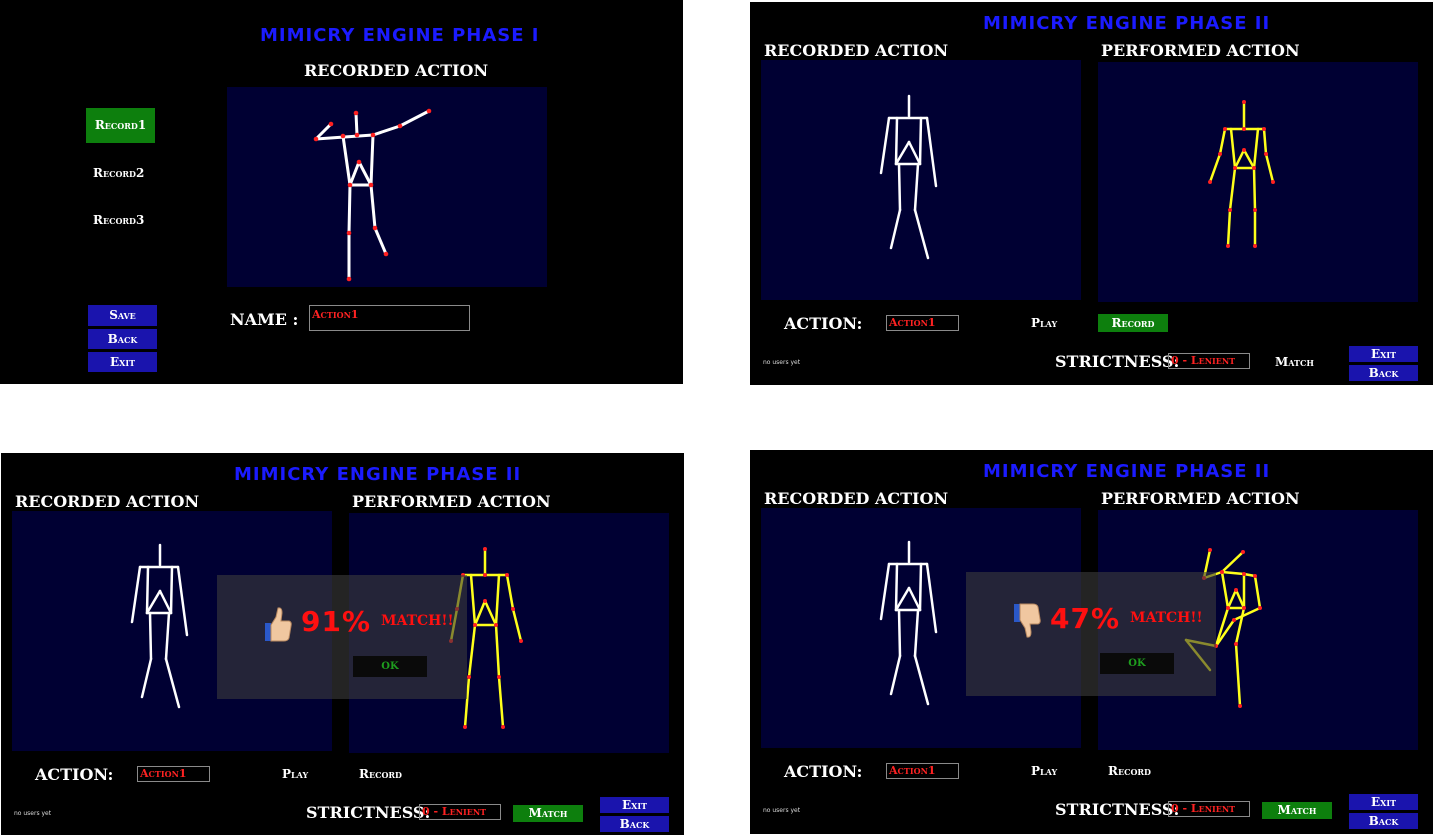  Describe the element at coordinates (276, 627) in the screenshot. I see `thumbs-up-icon` at that location.